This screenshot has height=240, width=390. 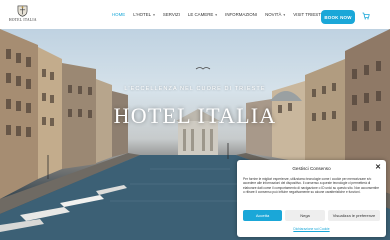 I want to click on hotel-logo: HOTEL ITALIA, so click(x=23, y=16).